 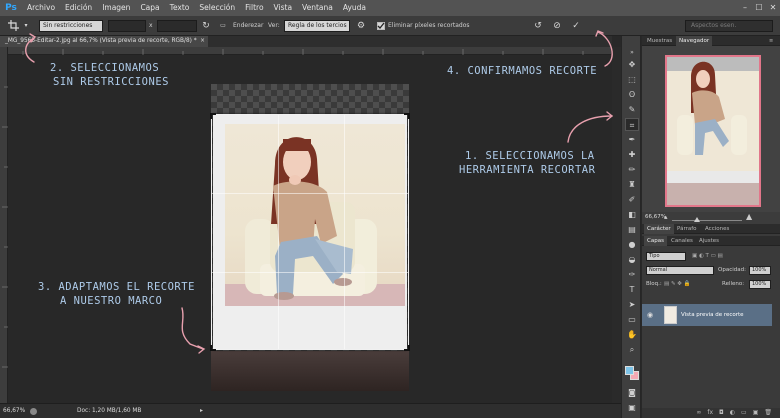 I want to click on fill-field: 100%, so click(x=760, y=284).